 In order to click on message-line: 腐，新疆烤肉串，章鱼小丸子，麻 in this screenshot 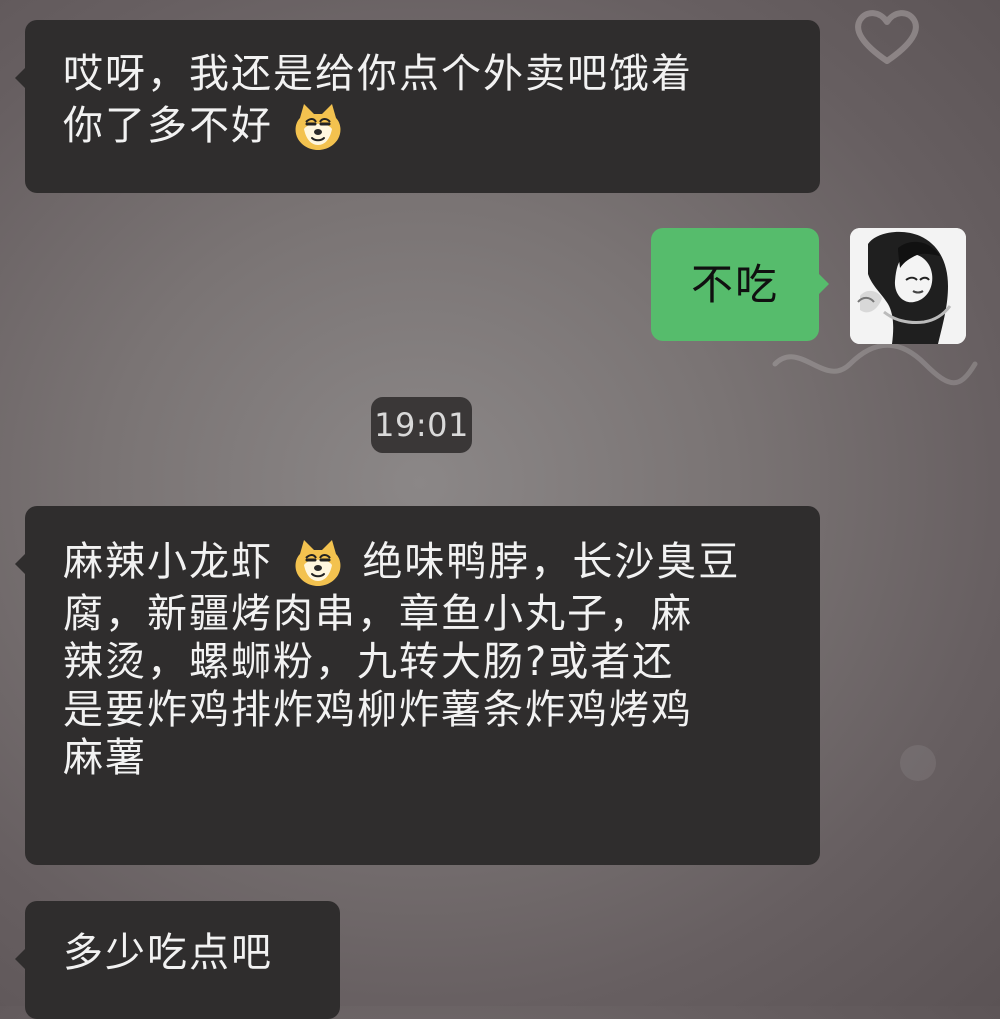, I will do `click(423, 614)`.